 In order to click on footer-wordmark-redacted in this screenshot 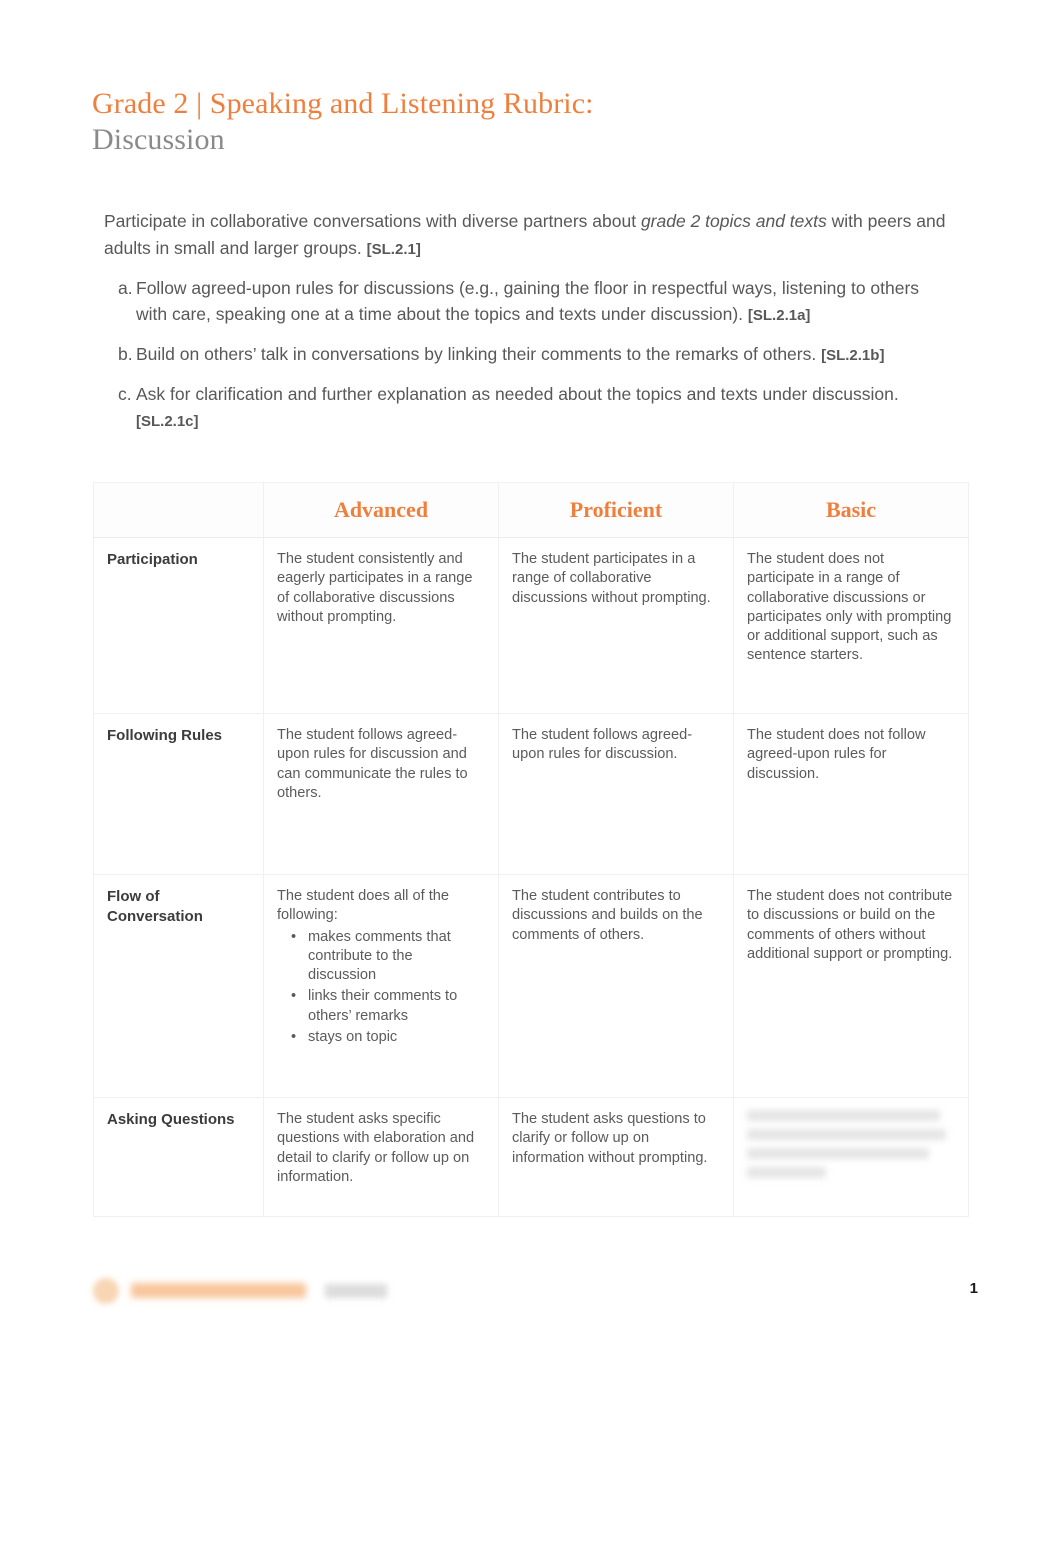, I will do `click(218, 1290)`.